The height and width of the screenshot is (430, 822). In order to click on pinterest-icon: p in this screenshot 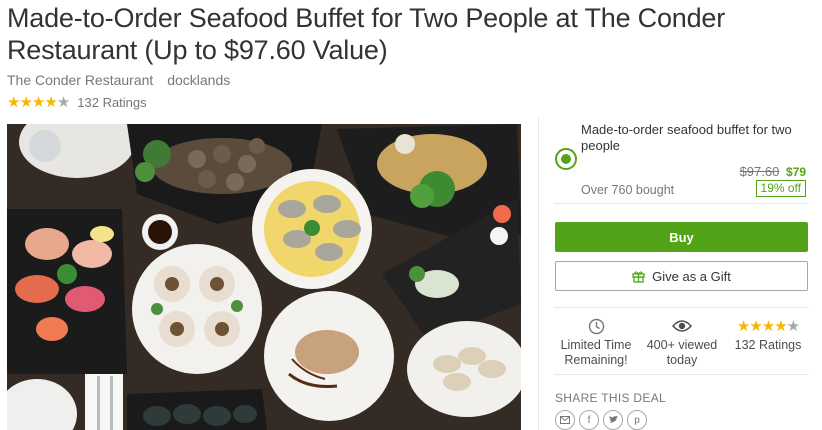, I will do `click(637, 420)`.